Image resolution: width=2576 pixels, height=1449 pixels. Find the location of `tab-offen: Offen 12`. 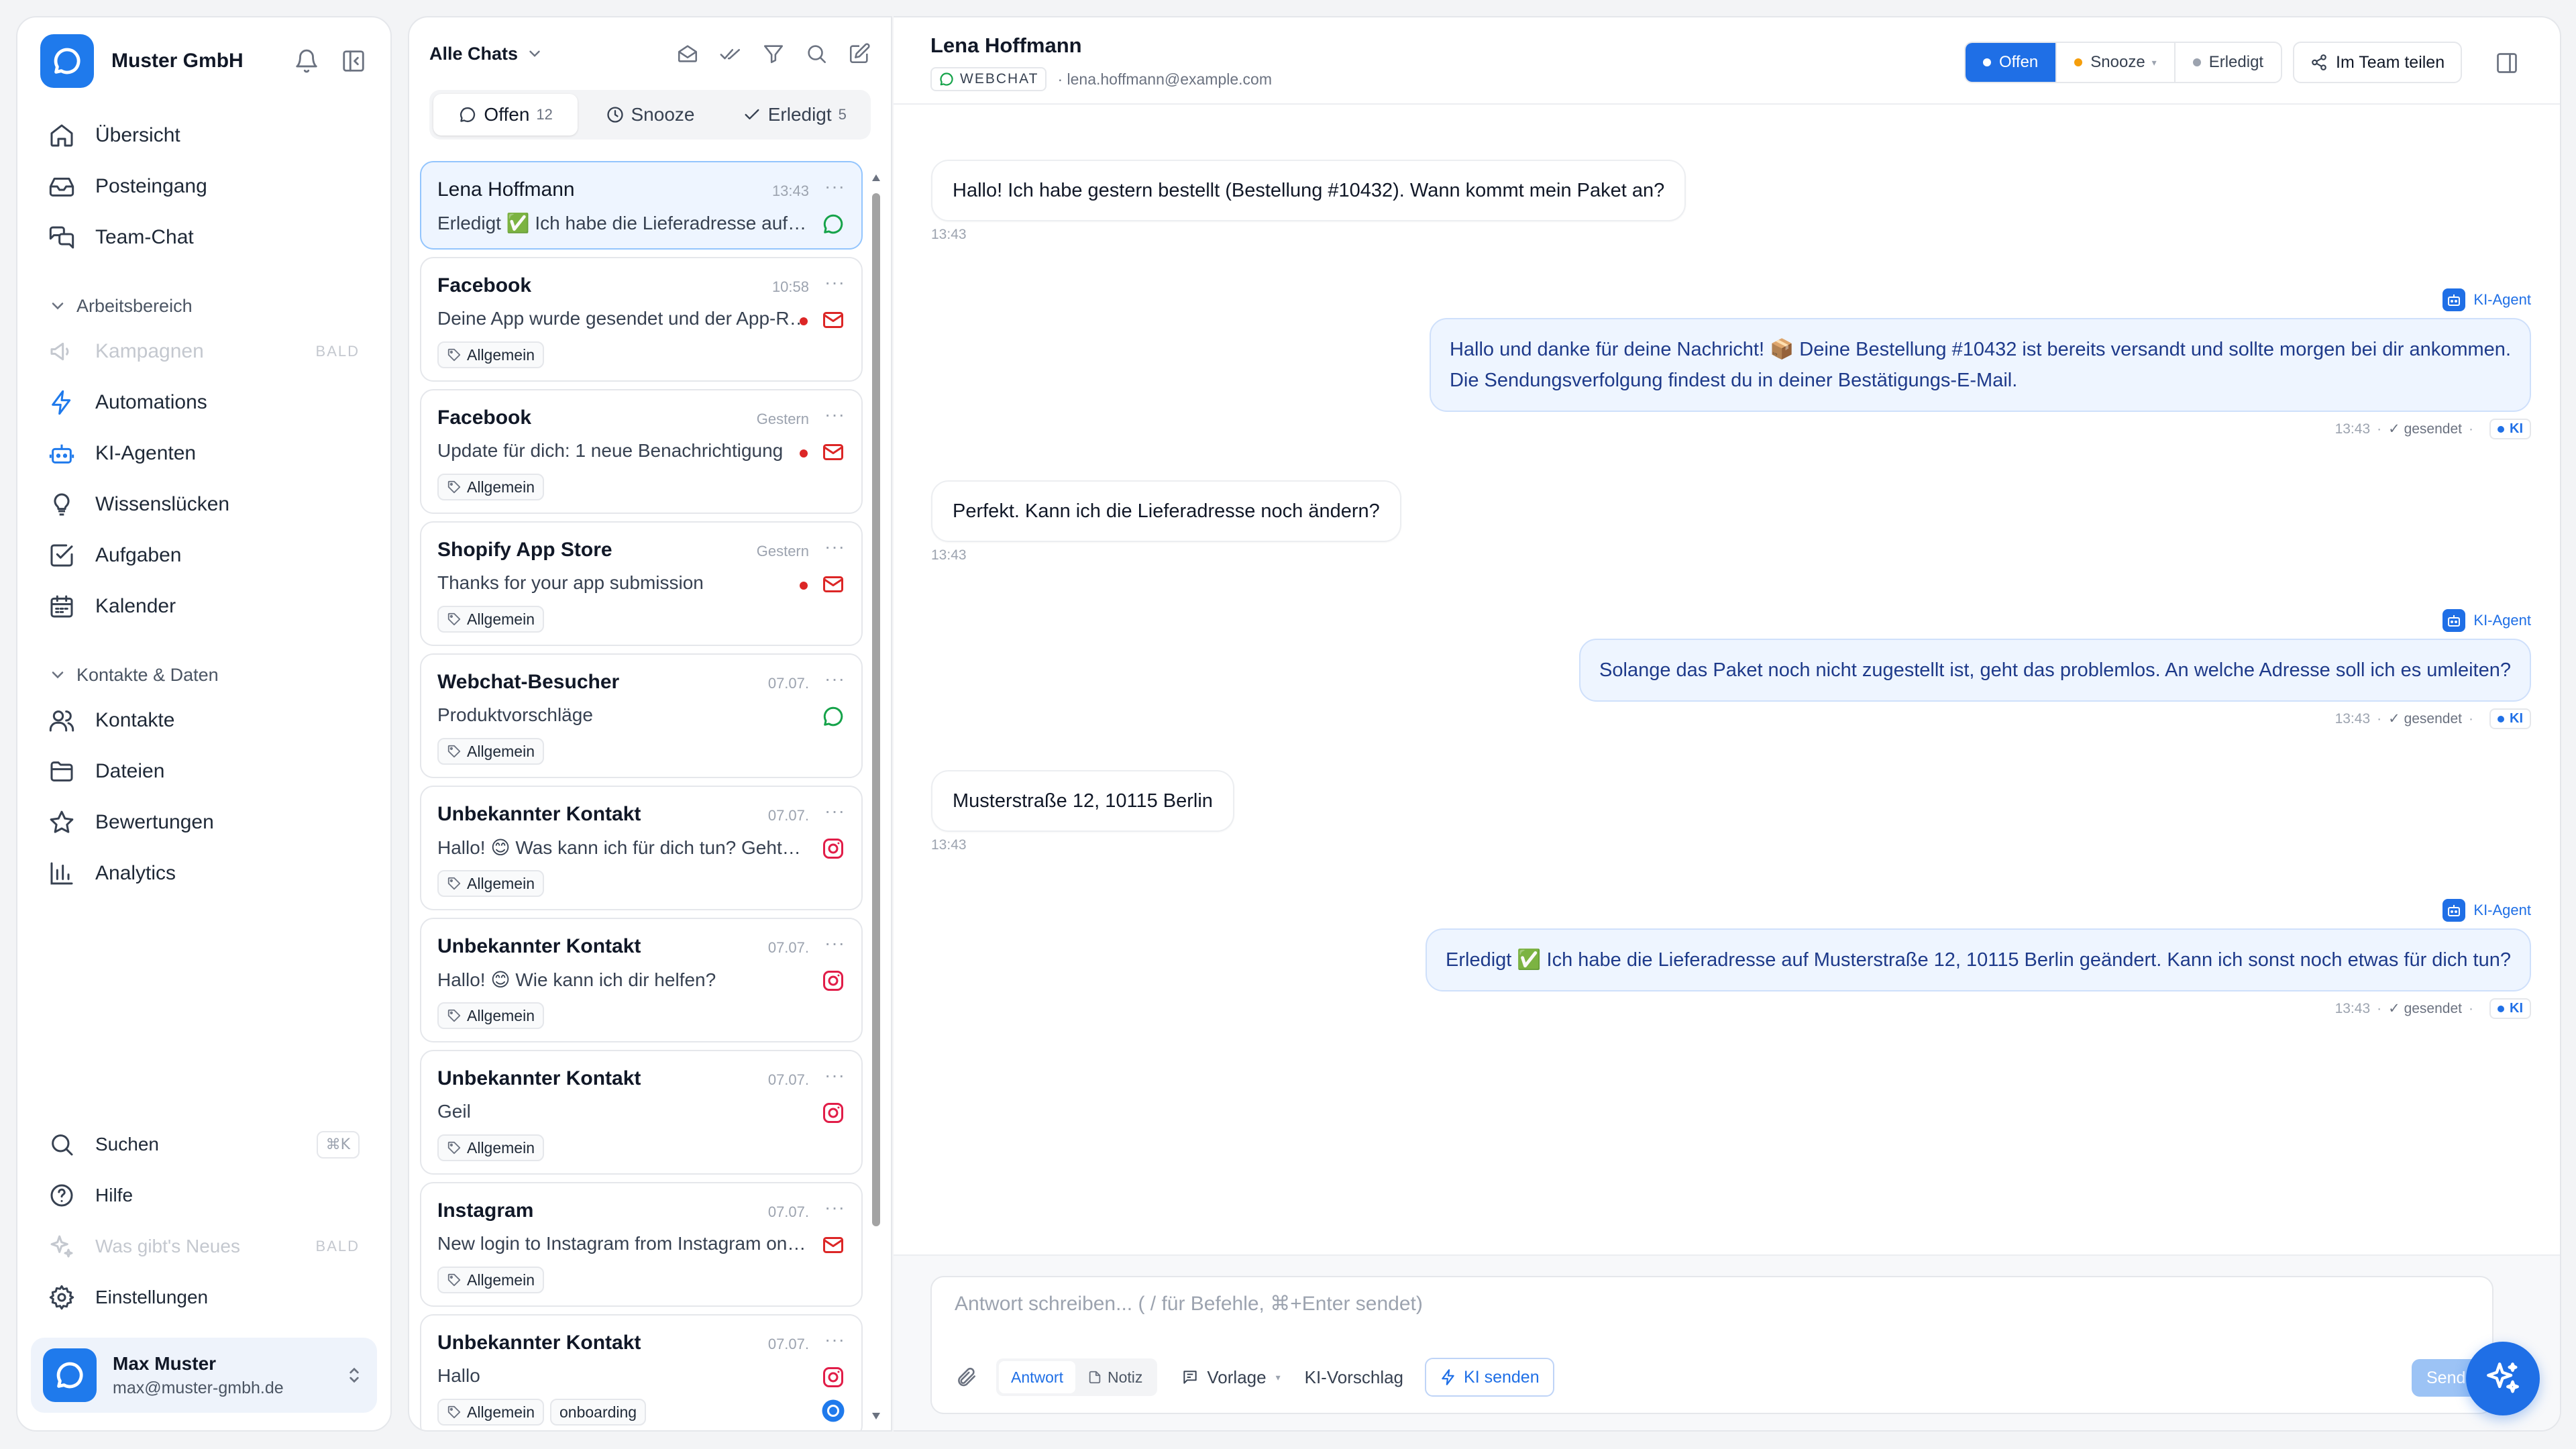

tab-offen: Offen 12 is located at coordinates (505, 115).